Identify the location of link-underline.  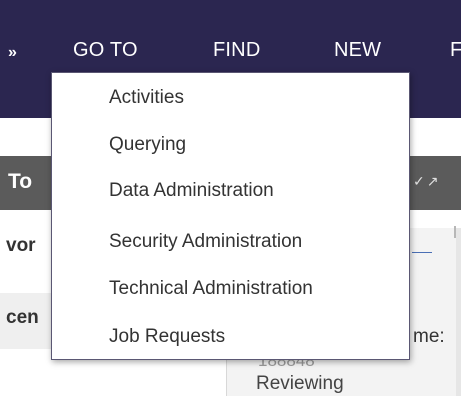
(422, 252).